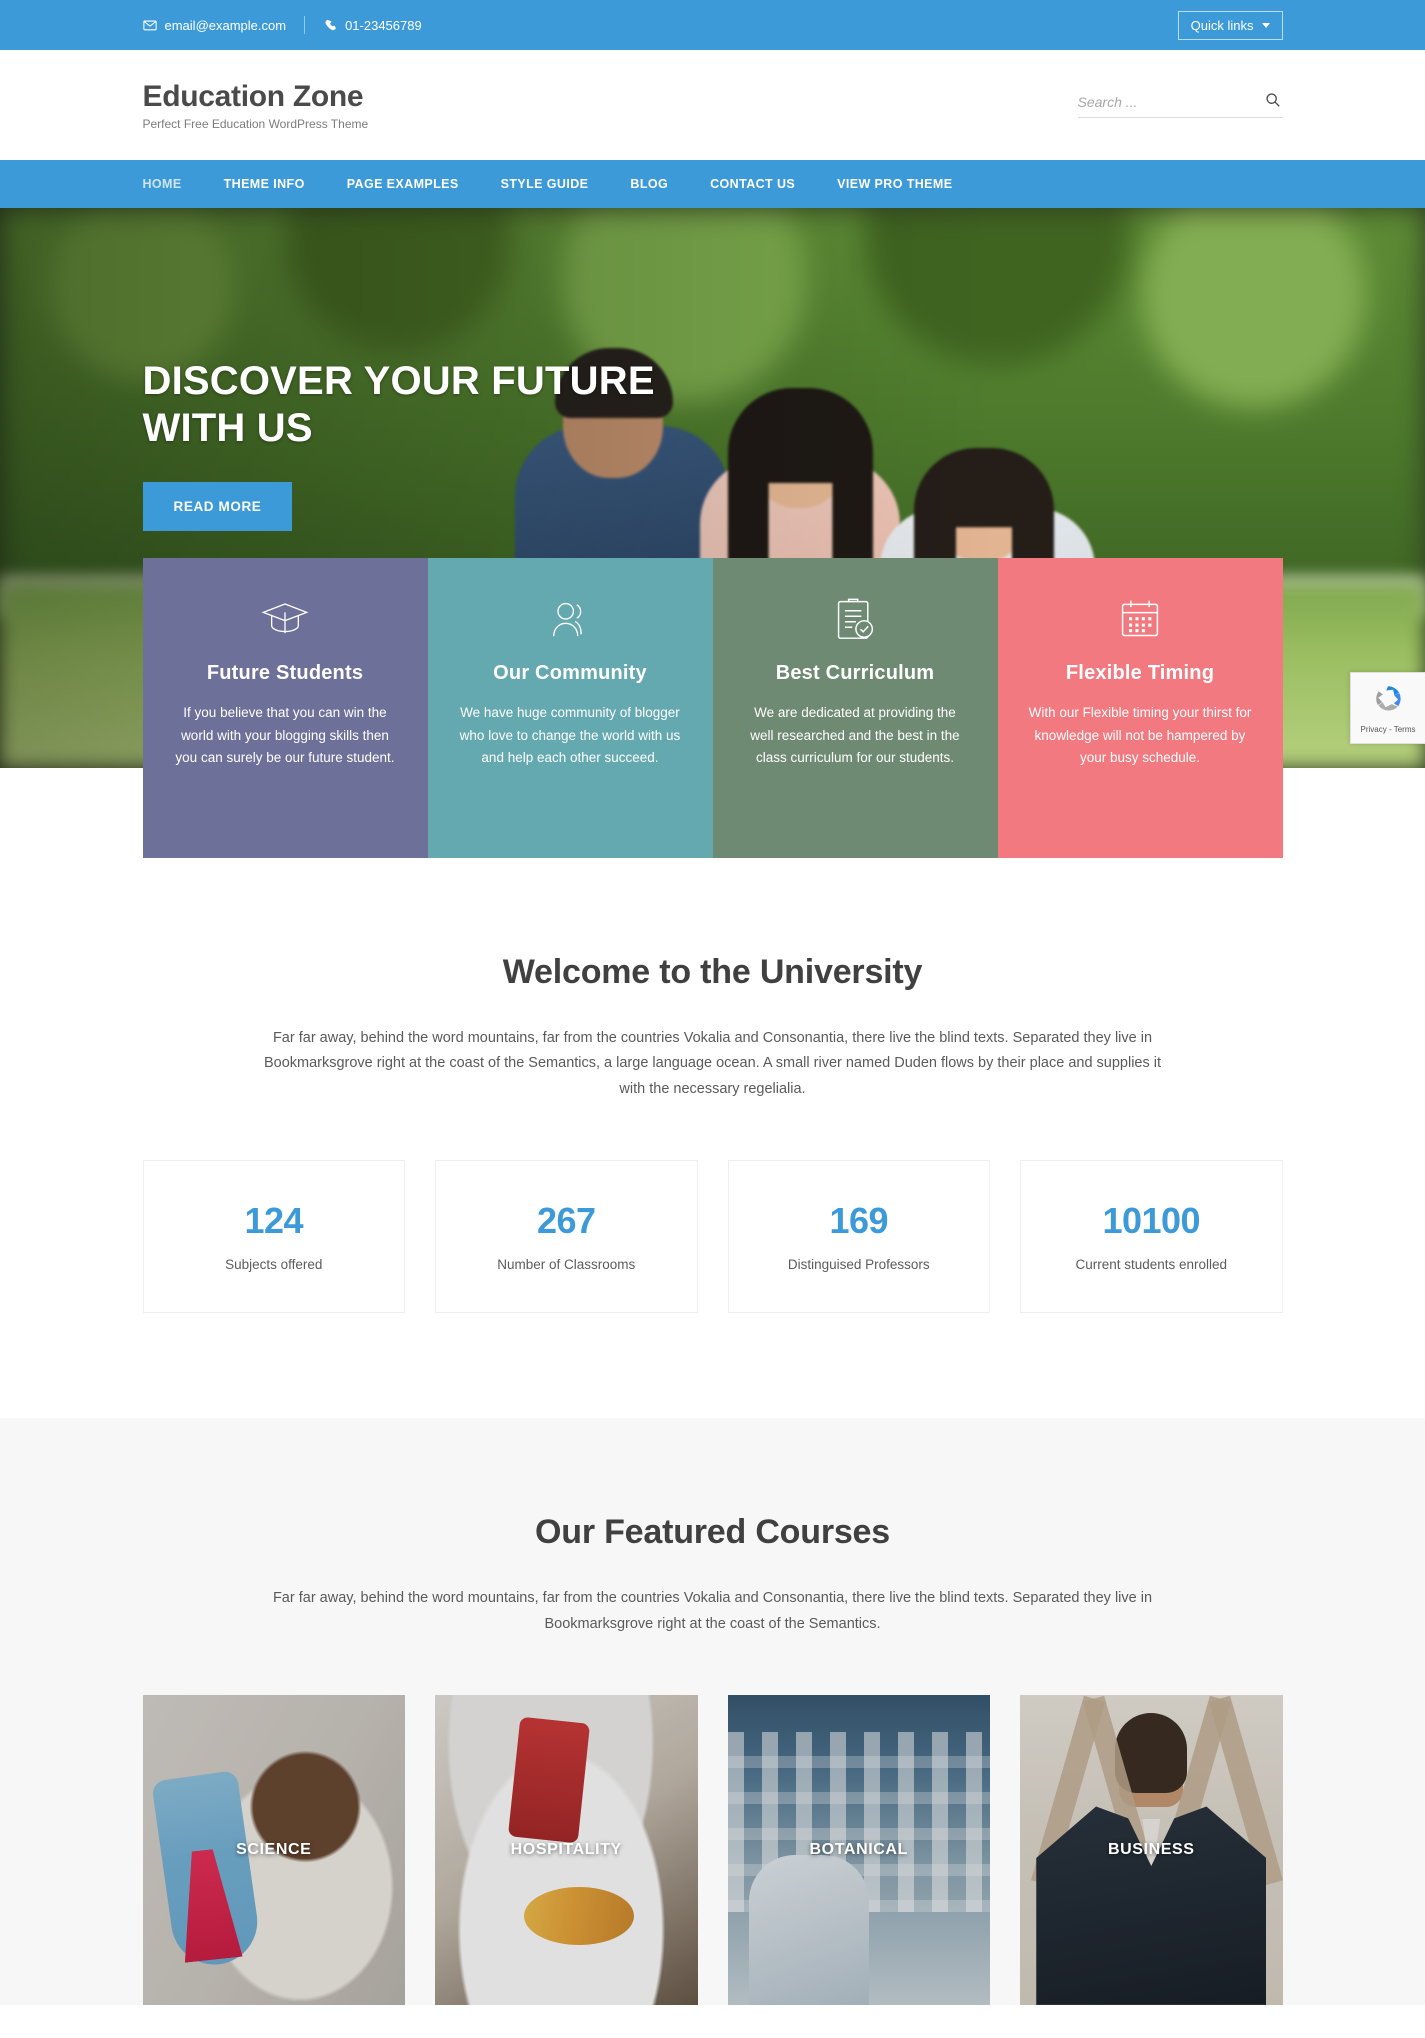 This screenshot has width=1425, height=2038. Describe the element at coordinates (1388, 701) in the screenshot. I see `recaptcha-icon` at that location.